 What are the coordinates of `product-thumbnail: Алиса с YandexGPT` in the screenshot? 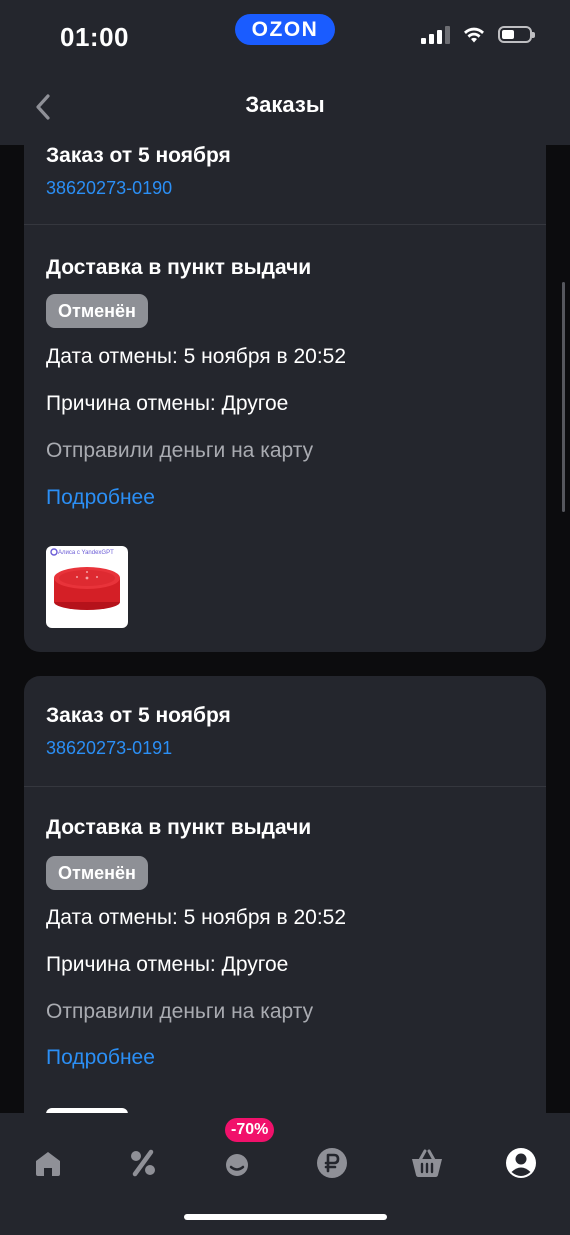 It's located at (87, 587).